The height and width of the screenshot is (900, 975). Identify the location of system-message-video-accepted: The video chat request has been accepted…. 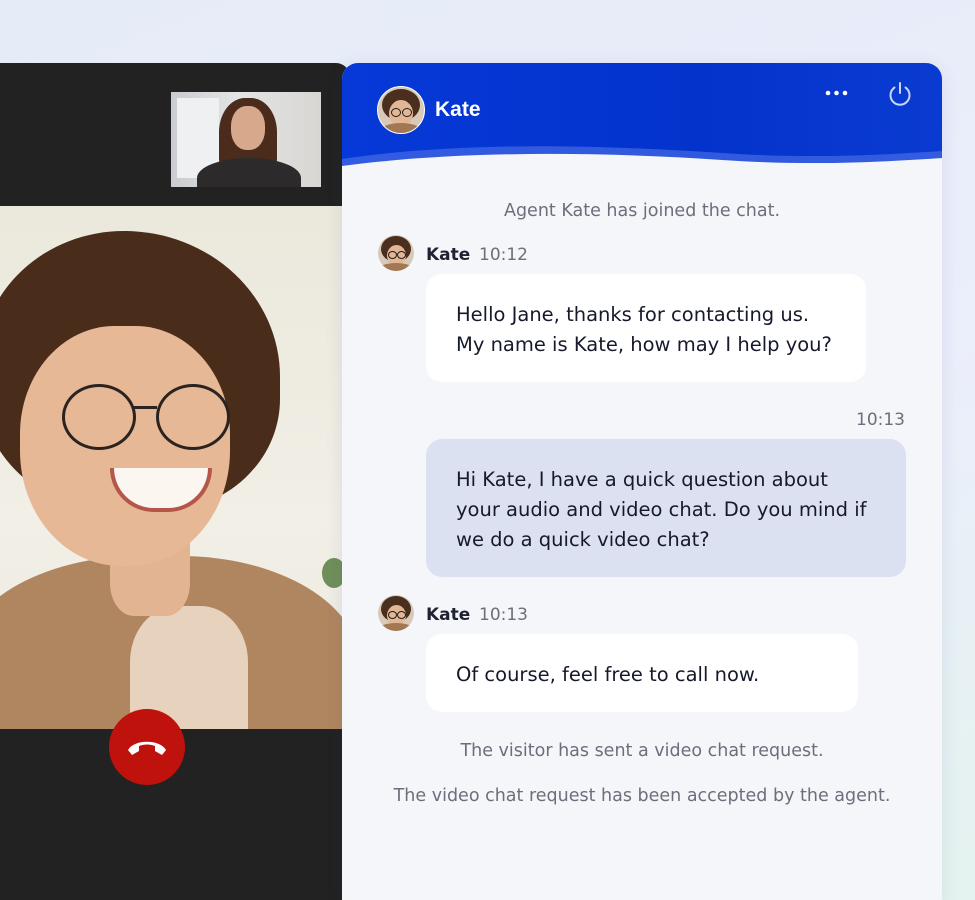
(642, 796).